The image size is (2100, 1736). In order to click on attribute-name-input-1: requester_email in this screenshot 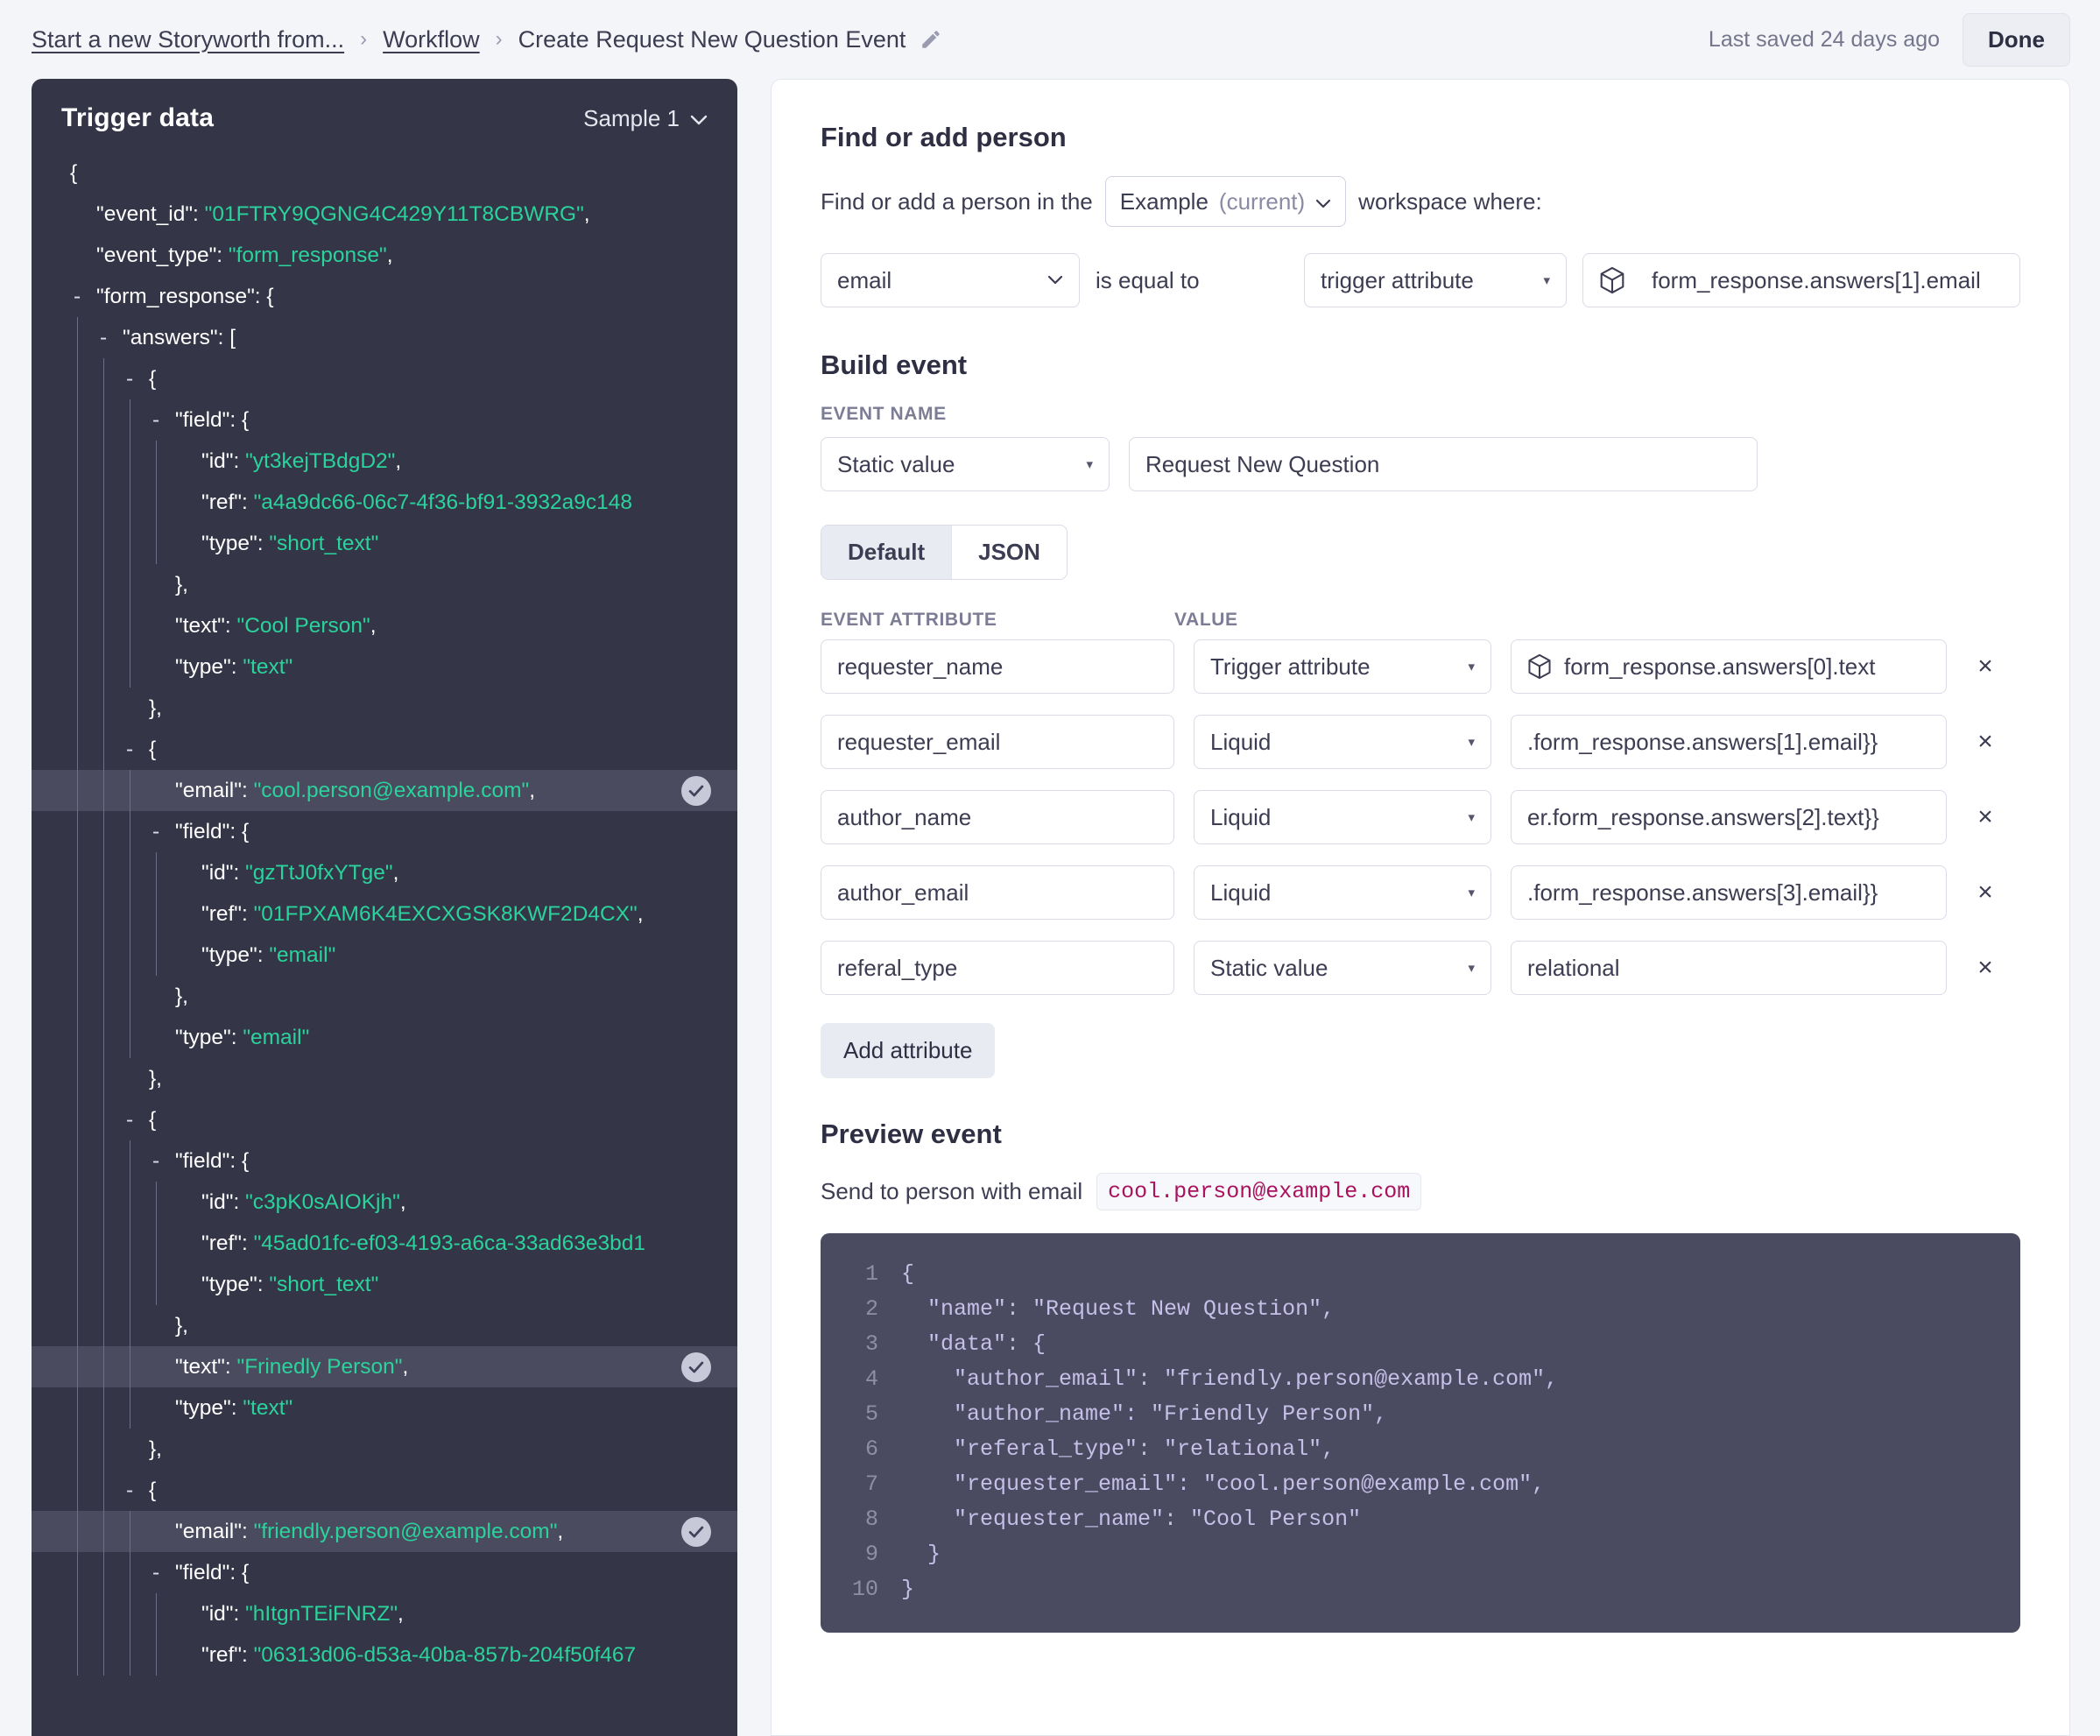, I will do `click(998, 742)`.